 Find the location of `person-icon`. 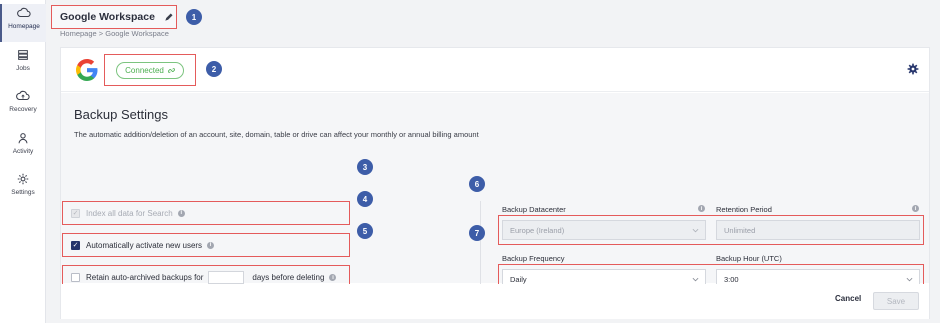

person-icon is located at coordinates (23, 138).